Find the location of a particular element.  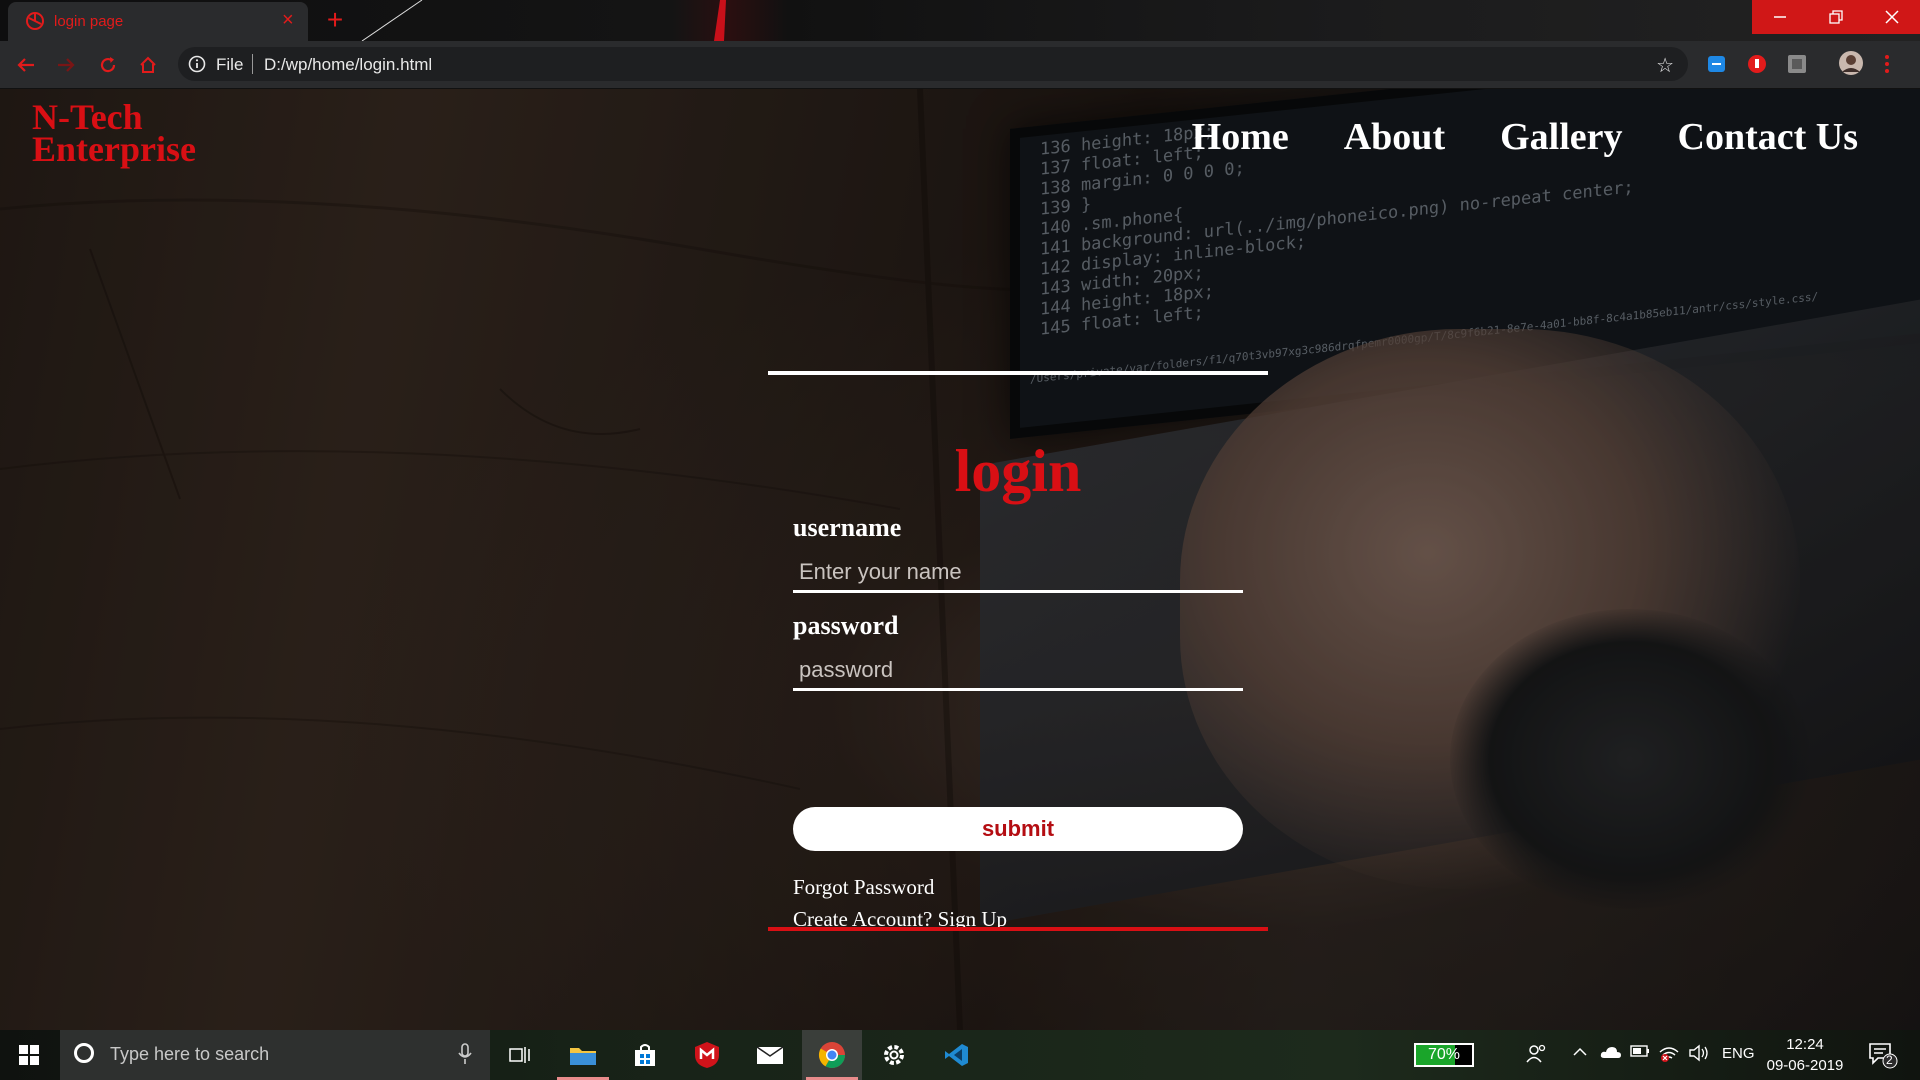

taskbar-clock: 12:24 09-06-2019 is located at coordinates (1805, 1055).